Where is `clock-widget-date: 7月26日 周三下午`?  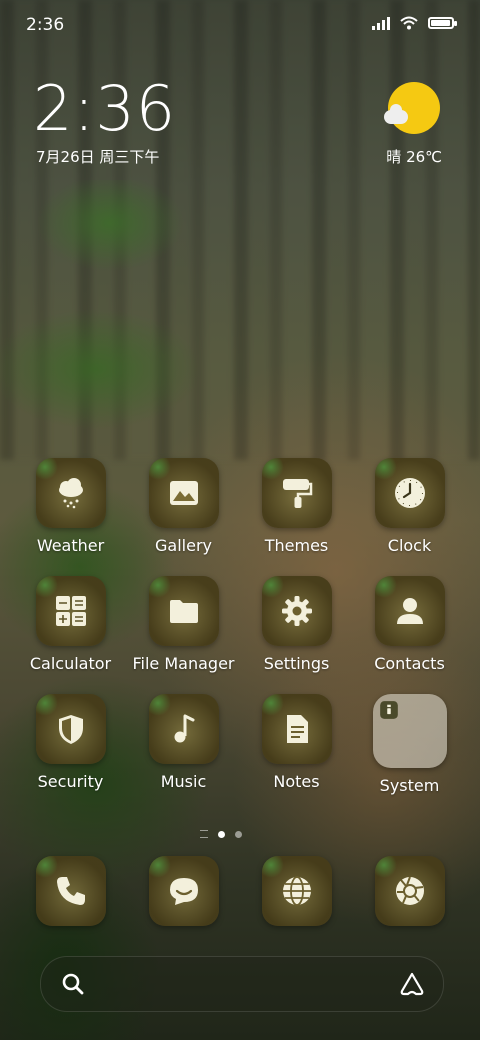 clock-widget-date: 7月26日 周三下午 is located at coordinates (97, 156).